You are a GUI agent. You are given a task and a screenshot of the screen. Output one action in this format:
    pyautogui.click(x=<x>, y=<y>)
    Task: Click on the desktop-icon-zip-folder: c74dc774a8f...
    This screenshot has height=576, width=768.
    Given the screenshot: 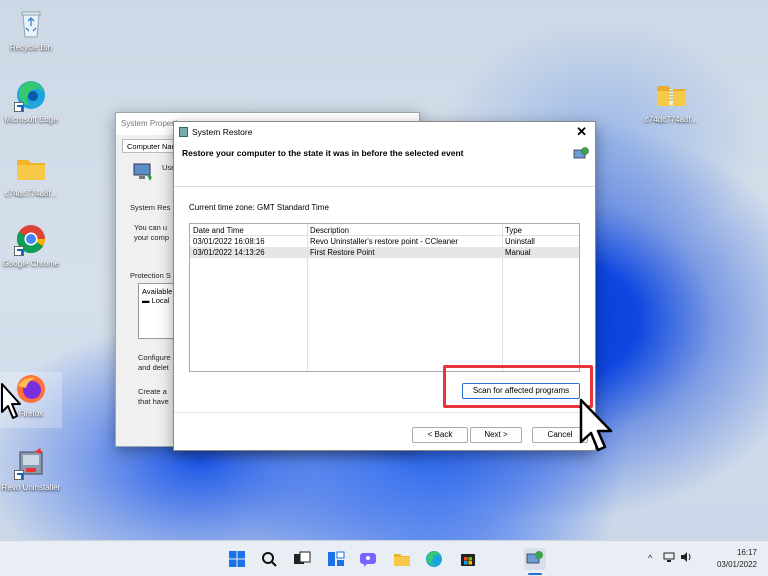 What is the action you would take?
    pyautogui.click(x=671, y=101)
    